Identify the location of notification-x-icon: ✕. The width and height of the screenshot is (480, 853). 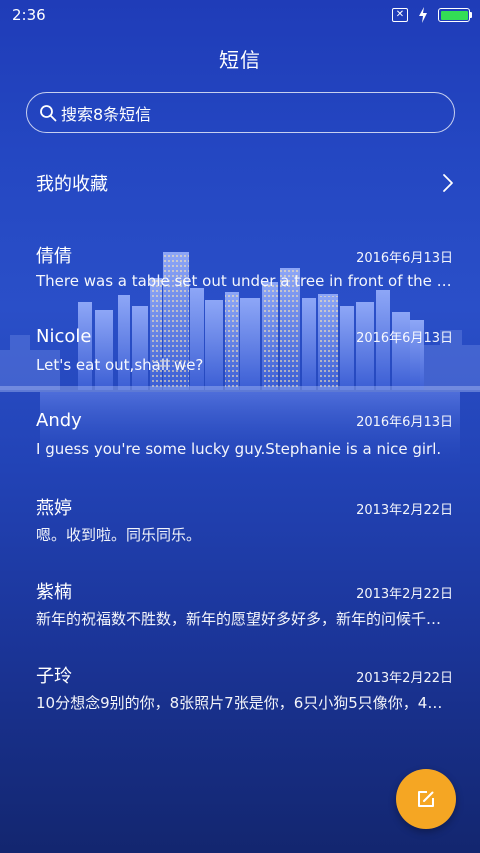
(400, 15).